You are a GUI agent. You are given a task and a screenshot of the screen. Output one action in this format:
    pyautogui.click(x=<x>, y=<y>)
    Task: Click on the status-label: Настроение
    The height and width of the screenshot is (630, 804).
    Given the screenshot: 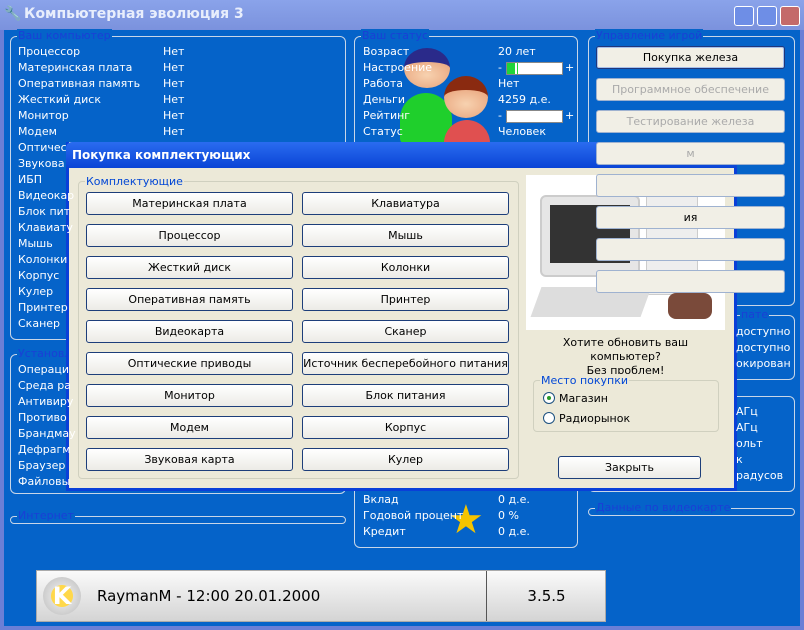 What is the action you would take?
    pyautogui.click(x=398, y=67)
    